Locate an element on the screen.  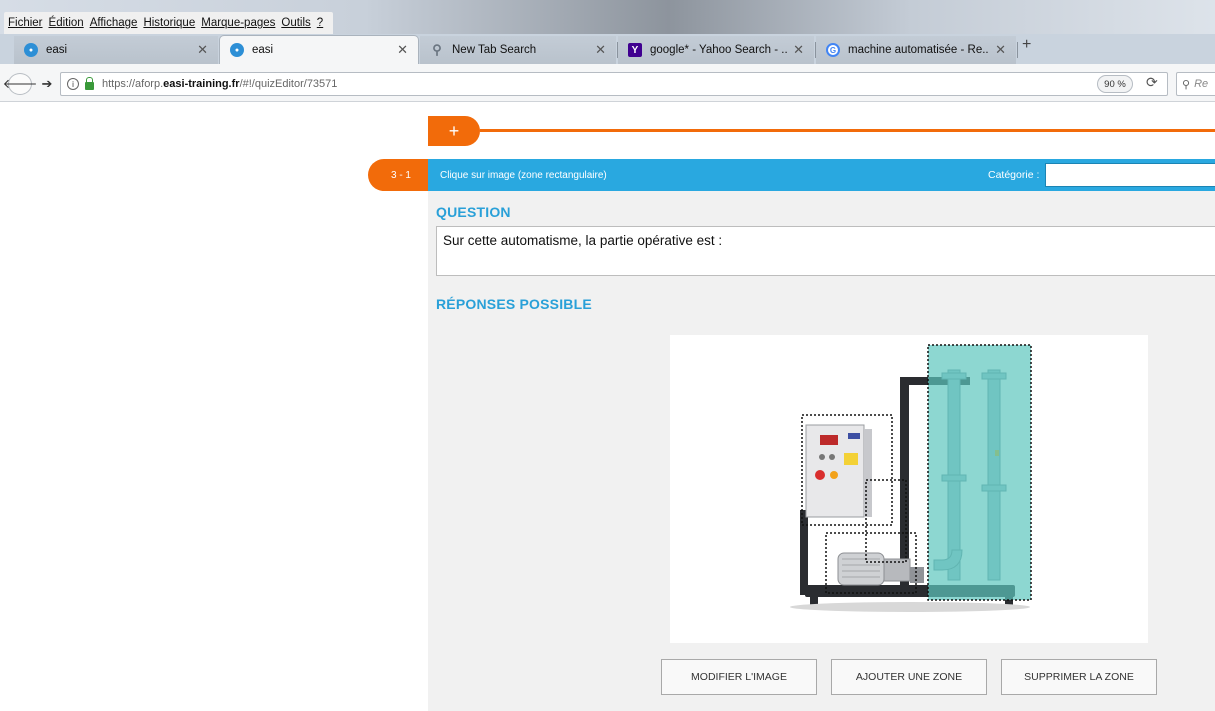
tab-google: G machine automatisée - Re... ✕ is located at coordinates (916, 50).